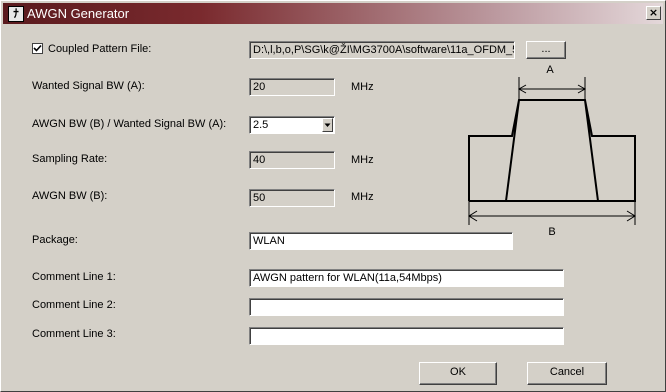 This screenshot has height=392, width=666. I want to click on coupled-pattern-checkbox, so click(37, 48).